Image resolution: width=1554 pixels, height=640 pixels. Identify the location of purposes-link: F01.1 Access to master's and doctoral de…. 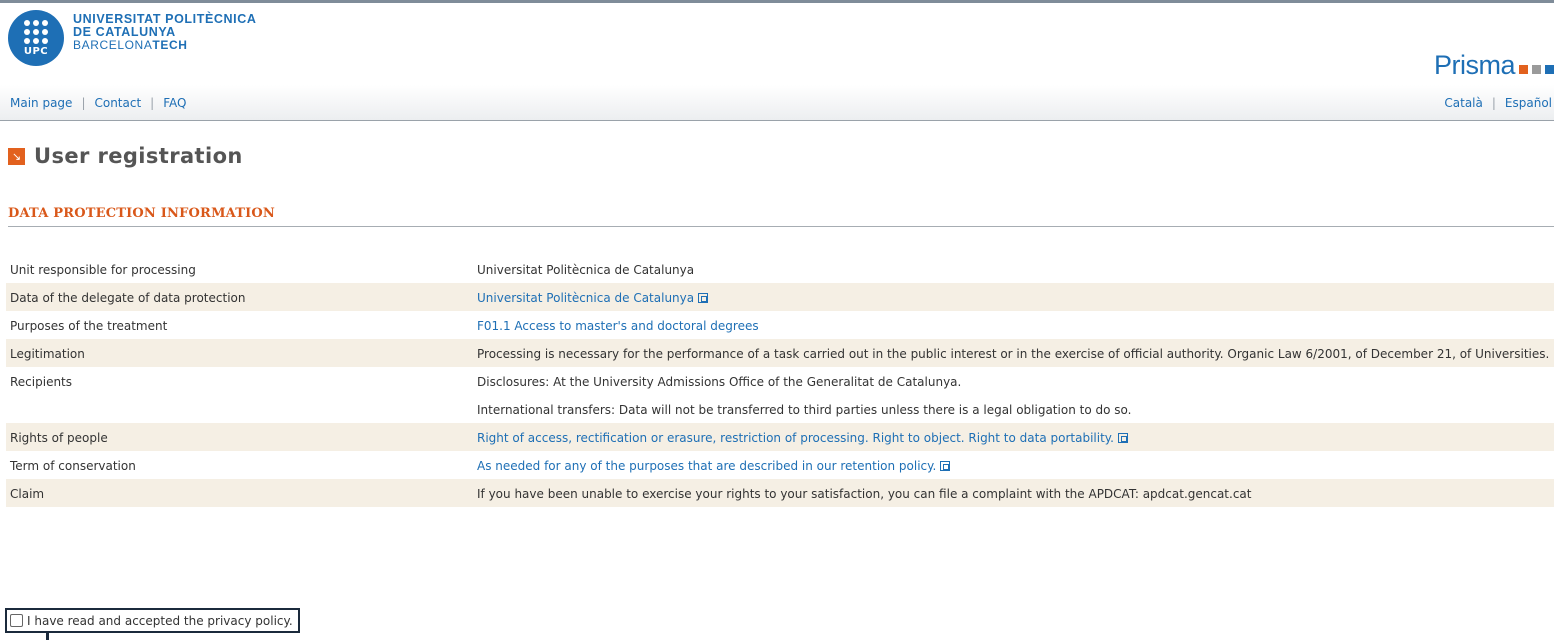
(618, 326).